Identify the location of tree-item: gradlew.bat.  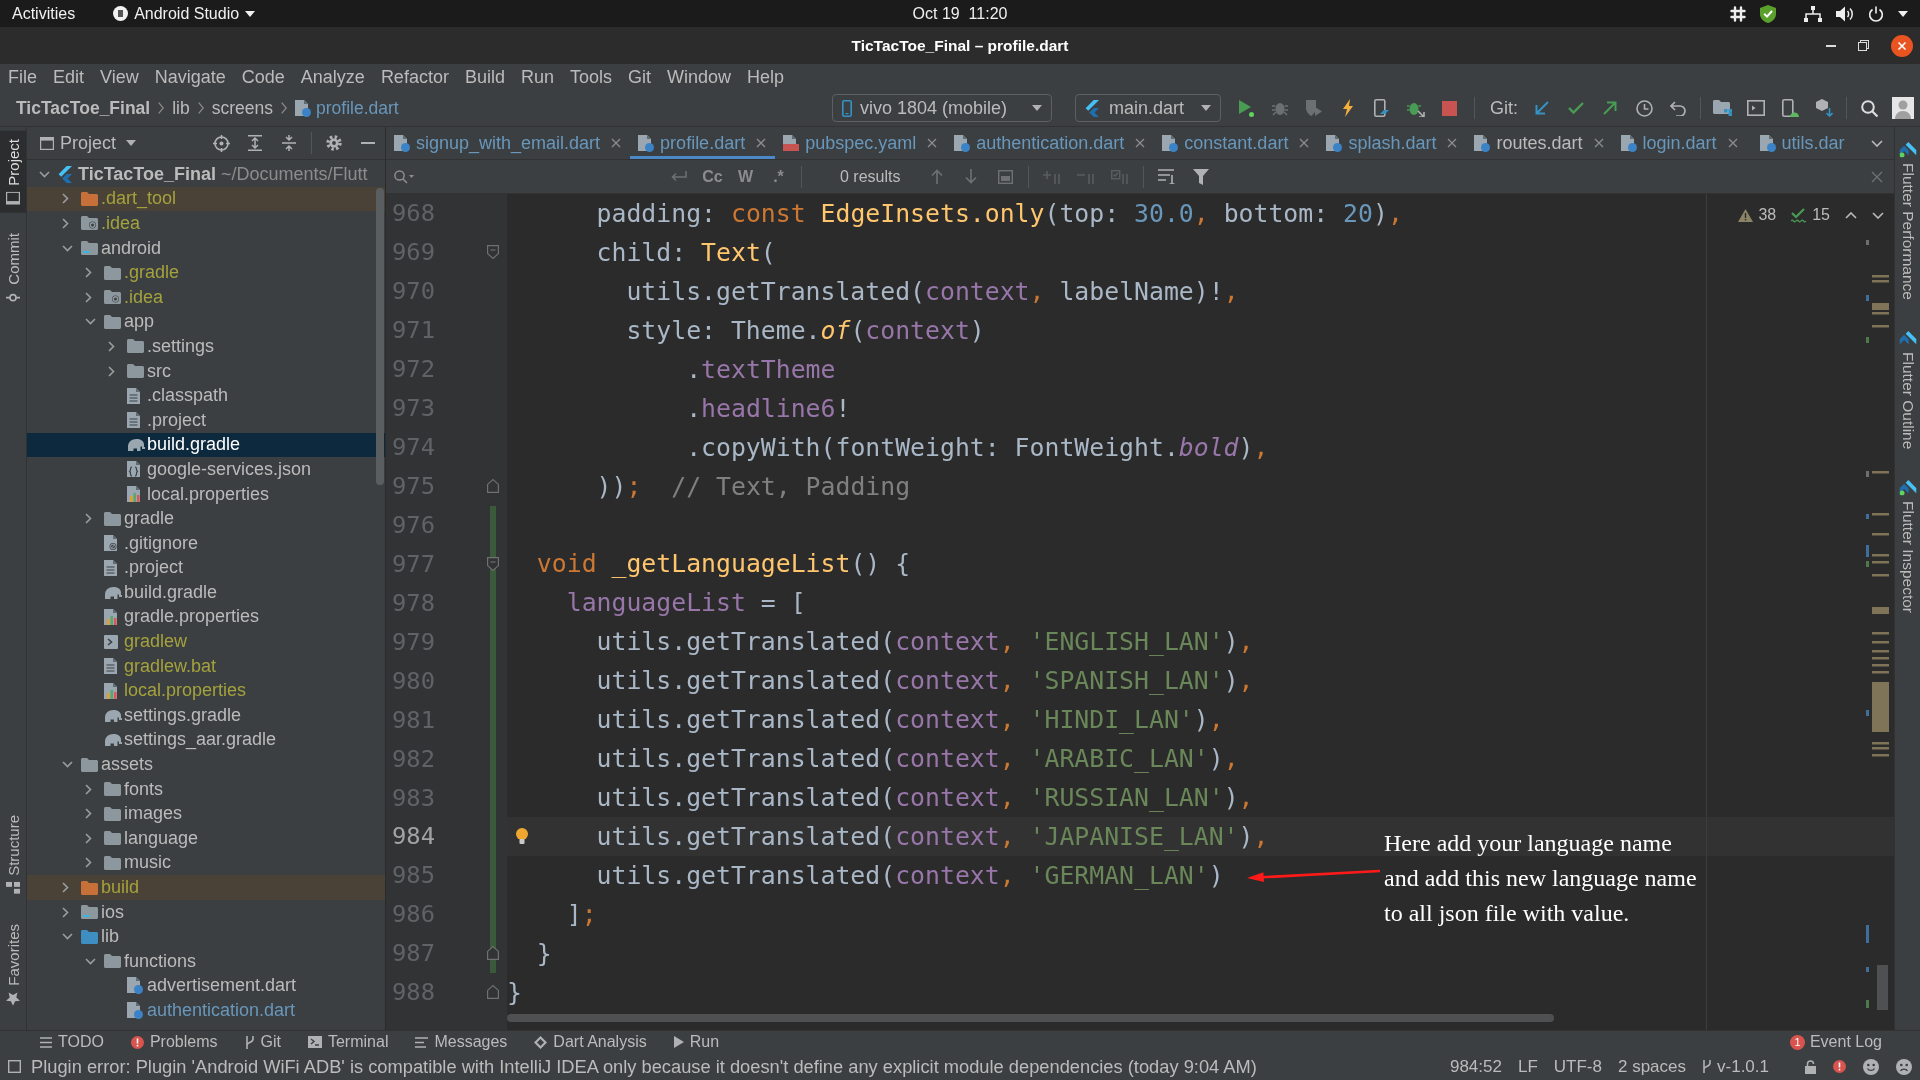
(170, 666).